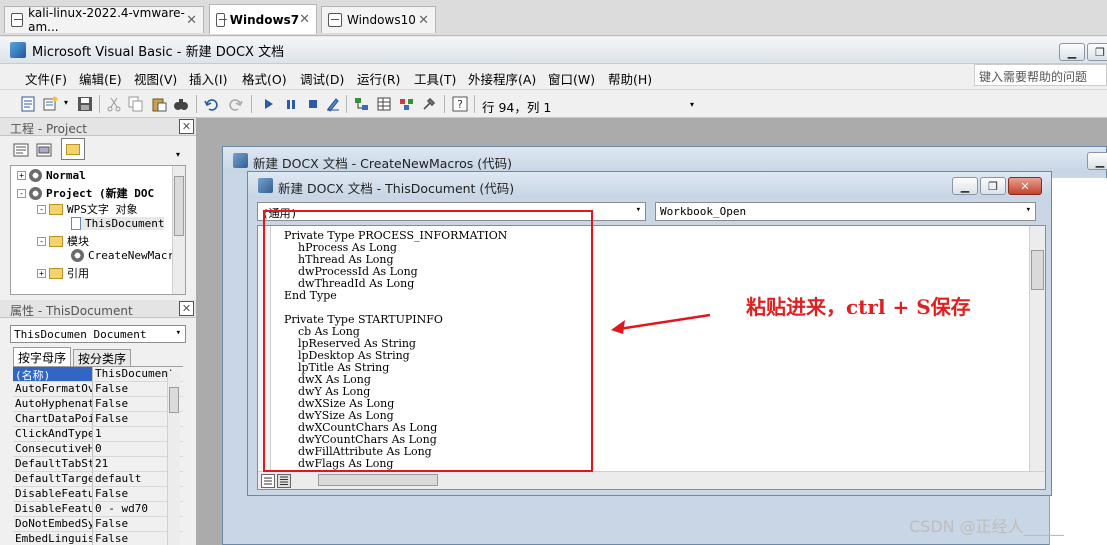 The image size is (1107, 545). I want to click on property-row: DefaultTargetFramedefault, so click(98, 479).